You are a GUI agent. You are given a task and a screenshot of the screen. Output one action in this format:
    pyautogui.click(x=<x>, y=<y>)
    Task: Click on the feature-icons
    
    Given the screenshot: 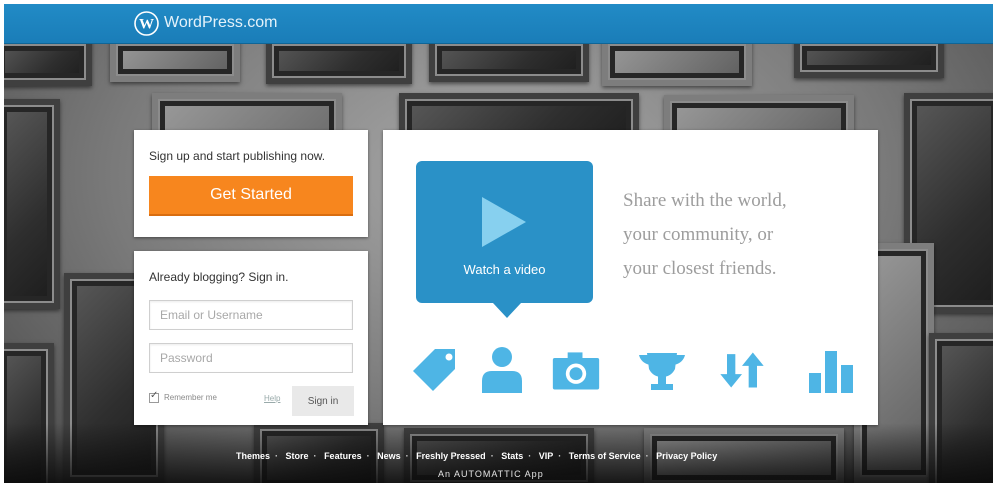 What is the action you would take?
    pyautogui.click(x=641, y=370)
    